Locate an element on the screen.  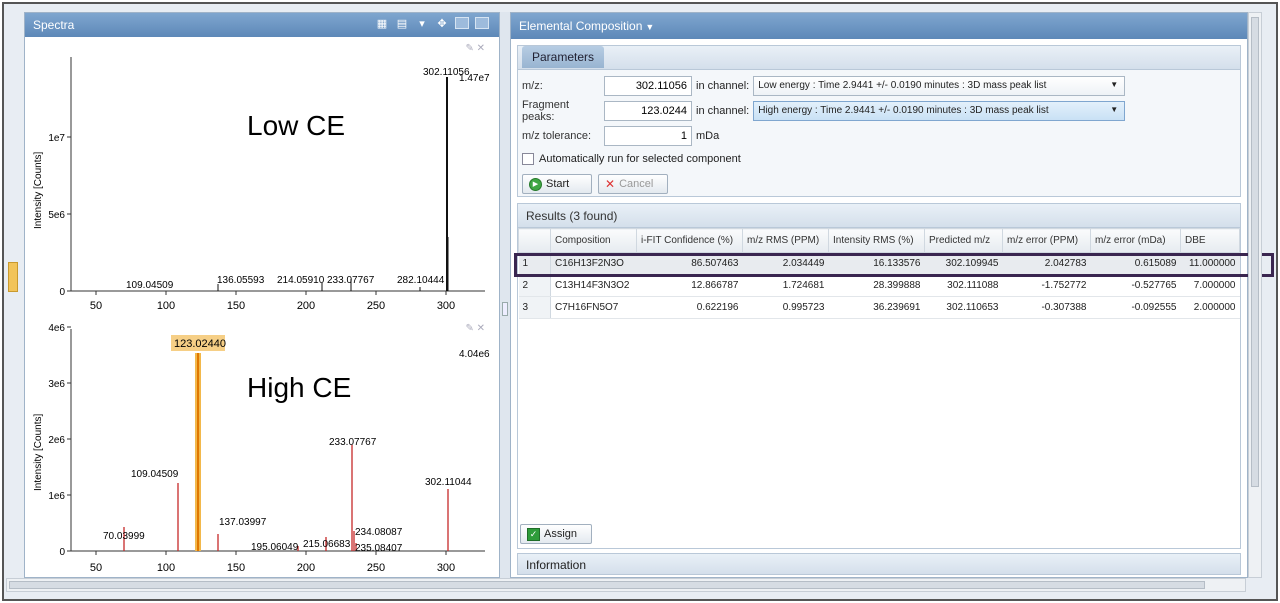
intensity-rms-cell: 28.399888 is located at coordinates (876, 285).